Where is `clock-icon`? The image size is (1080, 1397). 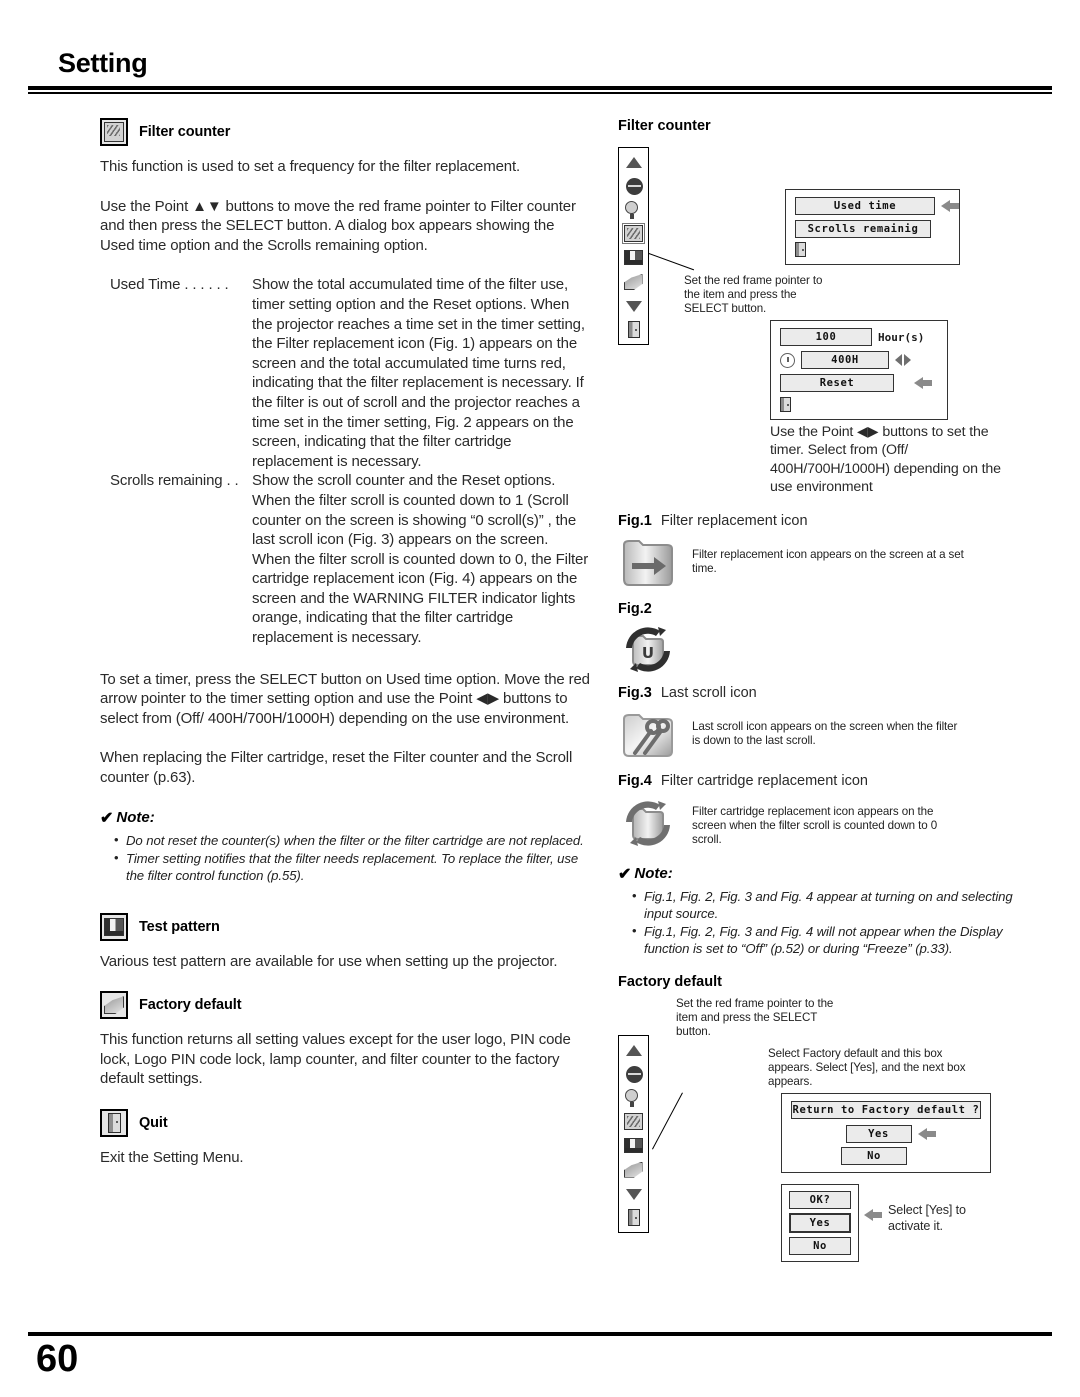
clock-icon is located at coordinates (787, 360).